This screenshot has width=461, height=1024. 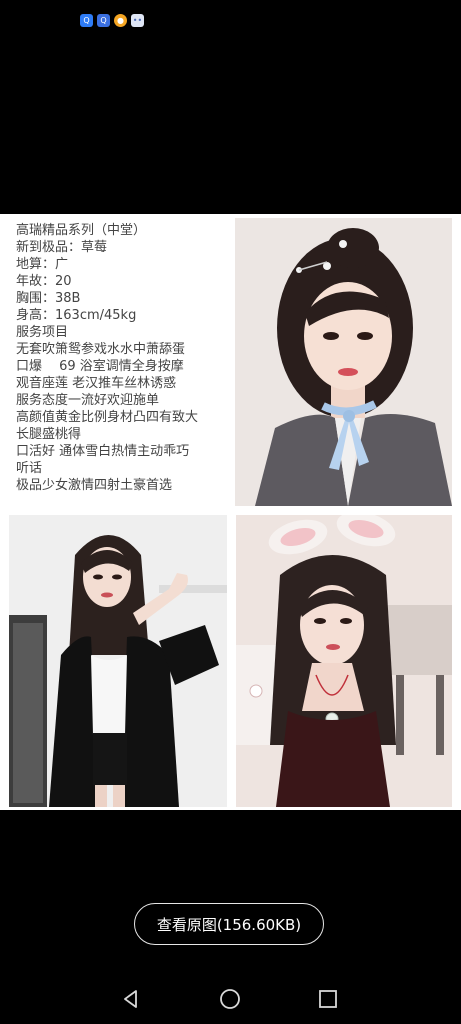 What do you see at coordinates (62, 247) in the screenshot?
I see `poster-line: 新到极品：草莓` at bounding box center [62, 247].